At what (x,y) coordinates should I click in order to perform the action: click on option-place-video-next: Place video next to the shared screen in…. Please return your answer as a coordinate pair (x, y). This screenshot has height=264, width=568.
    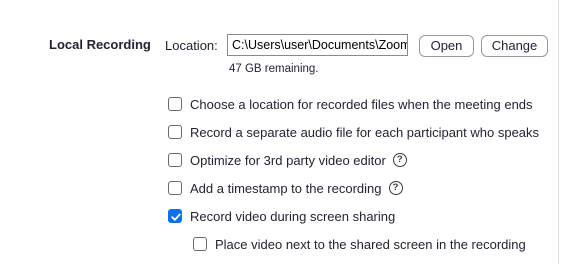
    Looking at the image, I should click on (359, 244).